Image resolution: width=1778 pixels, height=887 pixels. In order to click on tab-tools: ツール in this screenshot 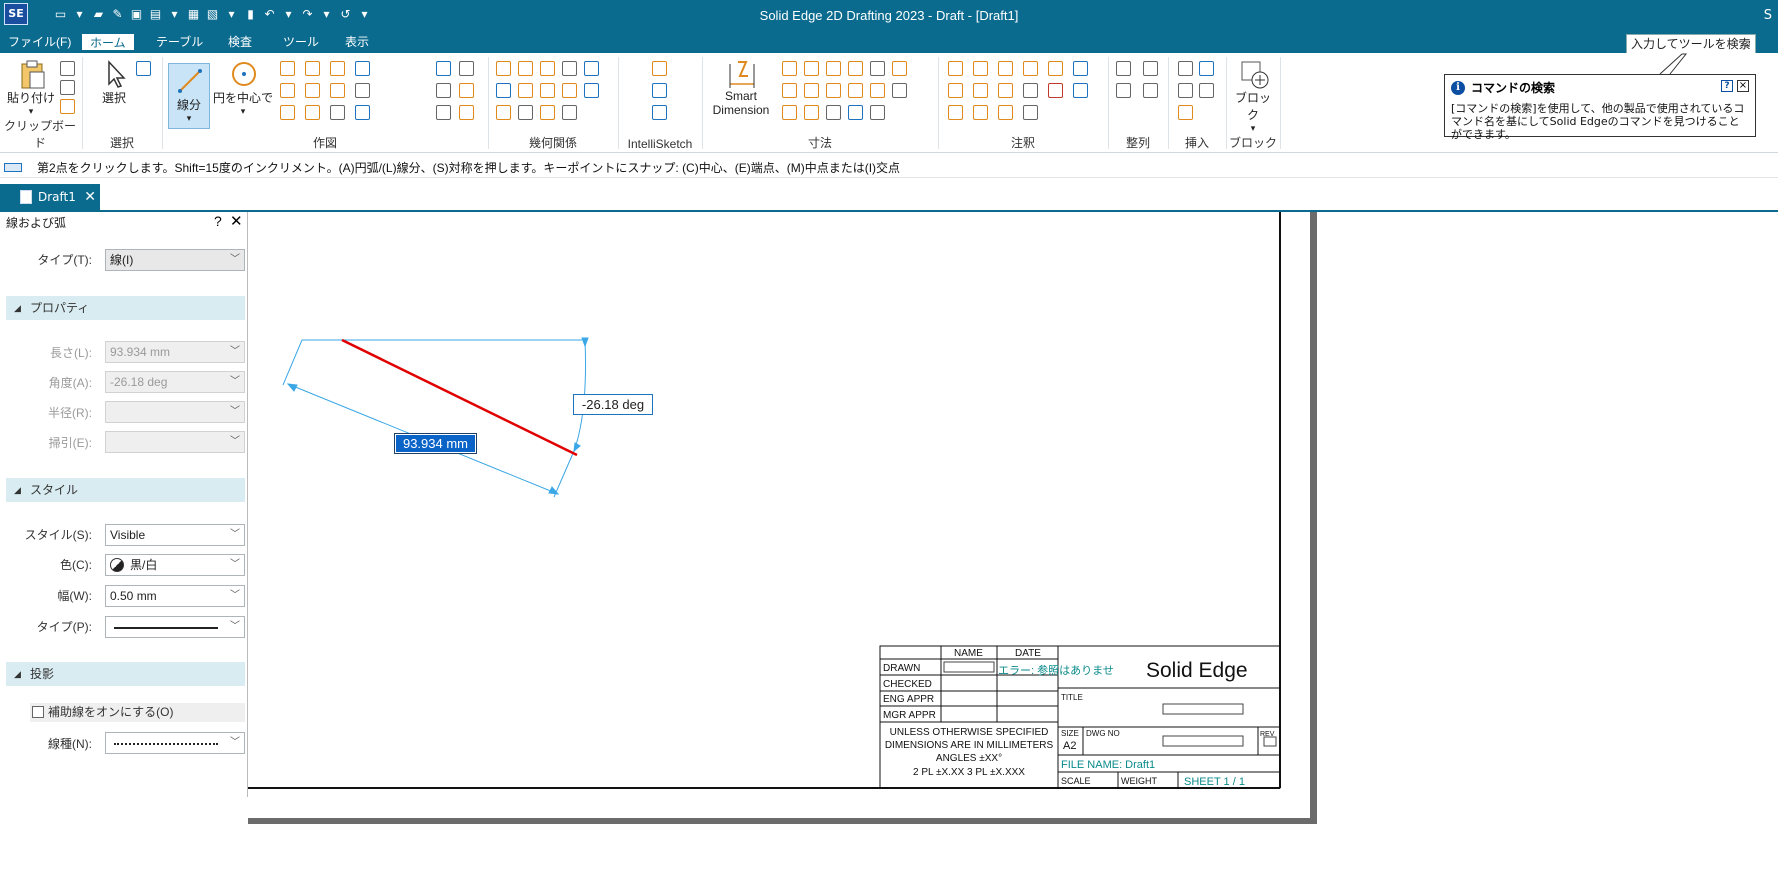, I will do `click(301, 42)`.